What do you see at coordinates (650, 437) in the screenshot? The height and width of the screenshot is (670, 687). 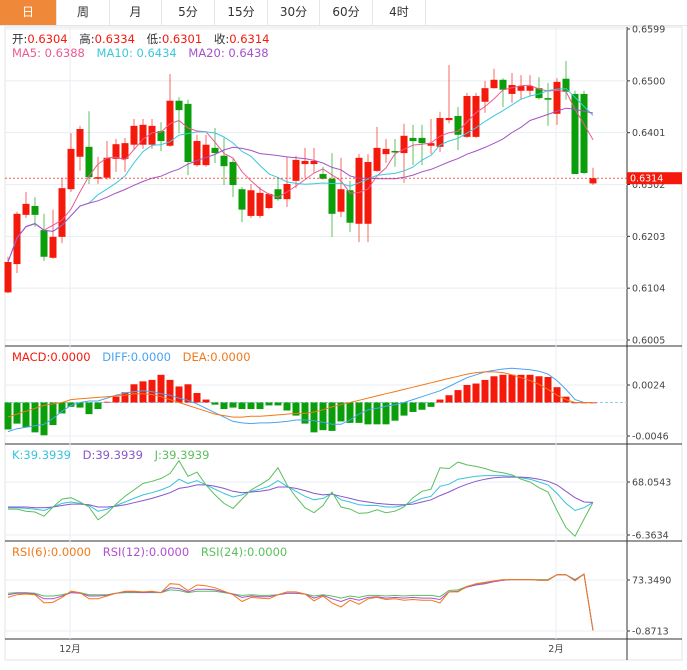 I see `macd-tick-label: -0.0046` at bounding box center [650, 437].